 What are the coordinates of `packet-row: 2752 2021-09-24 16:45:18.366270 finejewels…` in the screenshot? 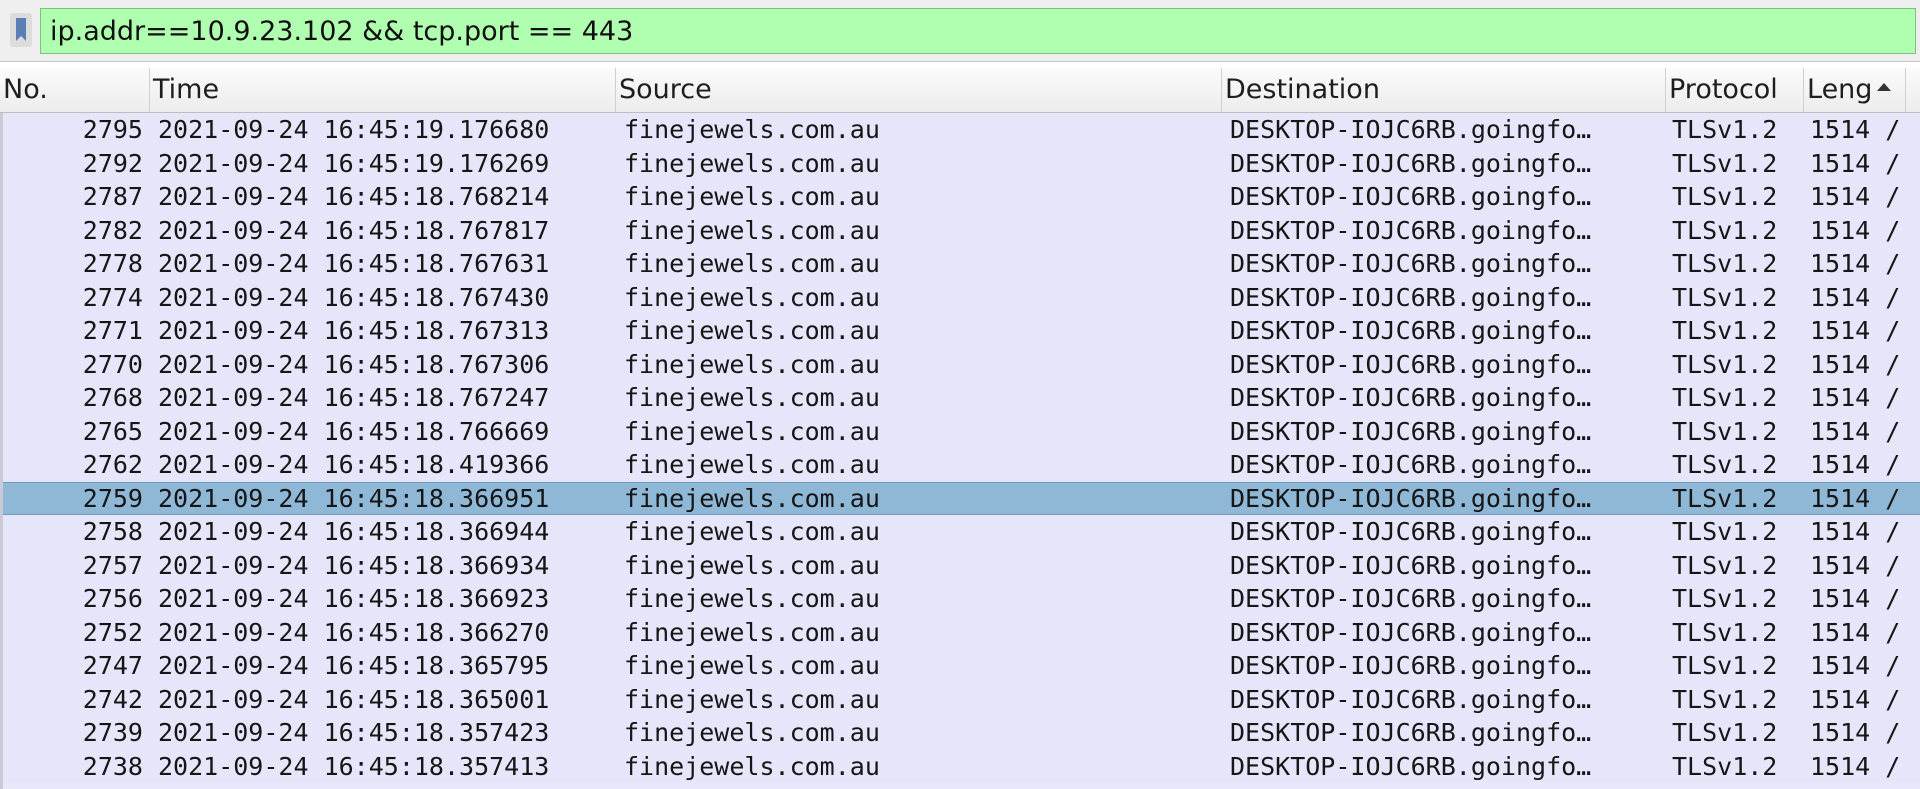 It's located at (960, 632).